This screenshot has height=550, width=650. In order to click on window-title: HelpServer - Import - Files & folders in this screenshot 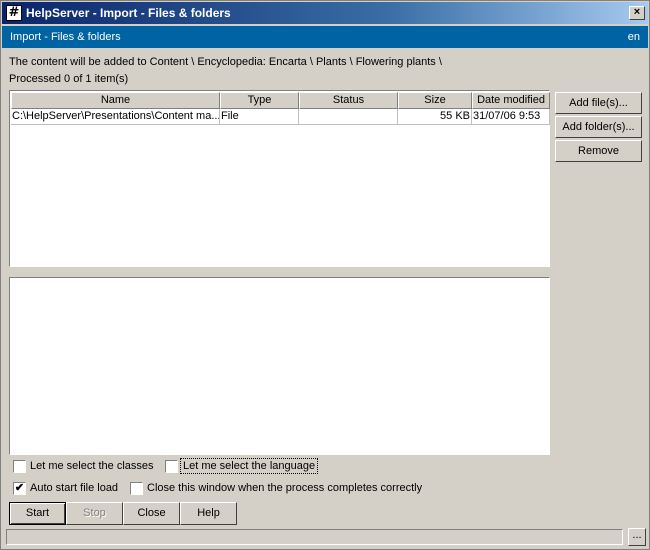, I will do `click(128, 13)`.